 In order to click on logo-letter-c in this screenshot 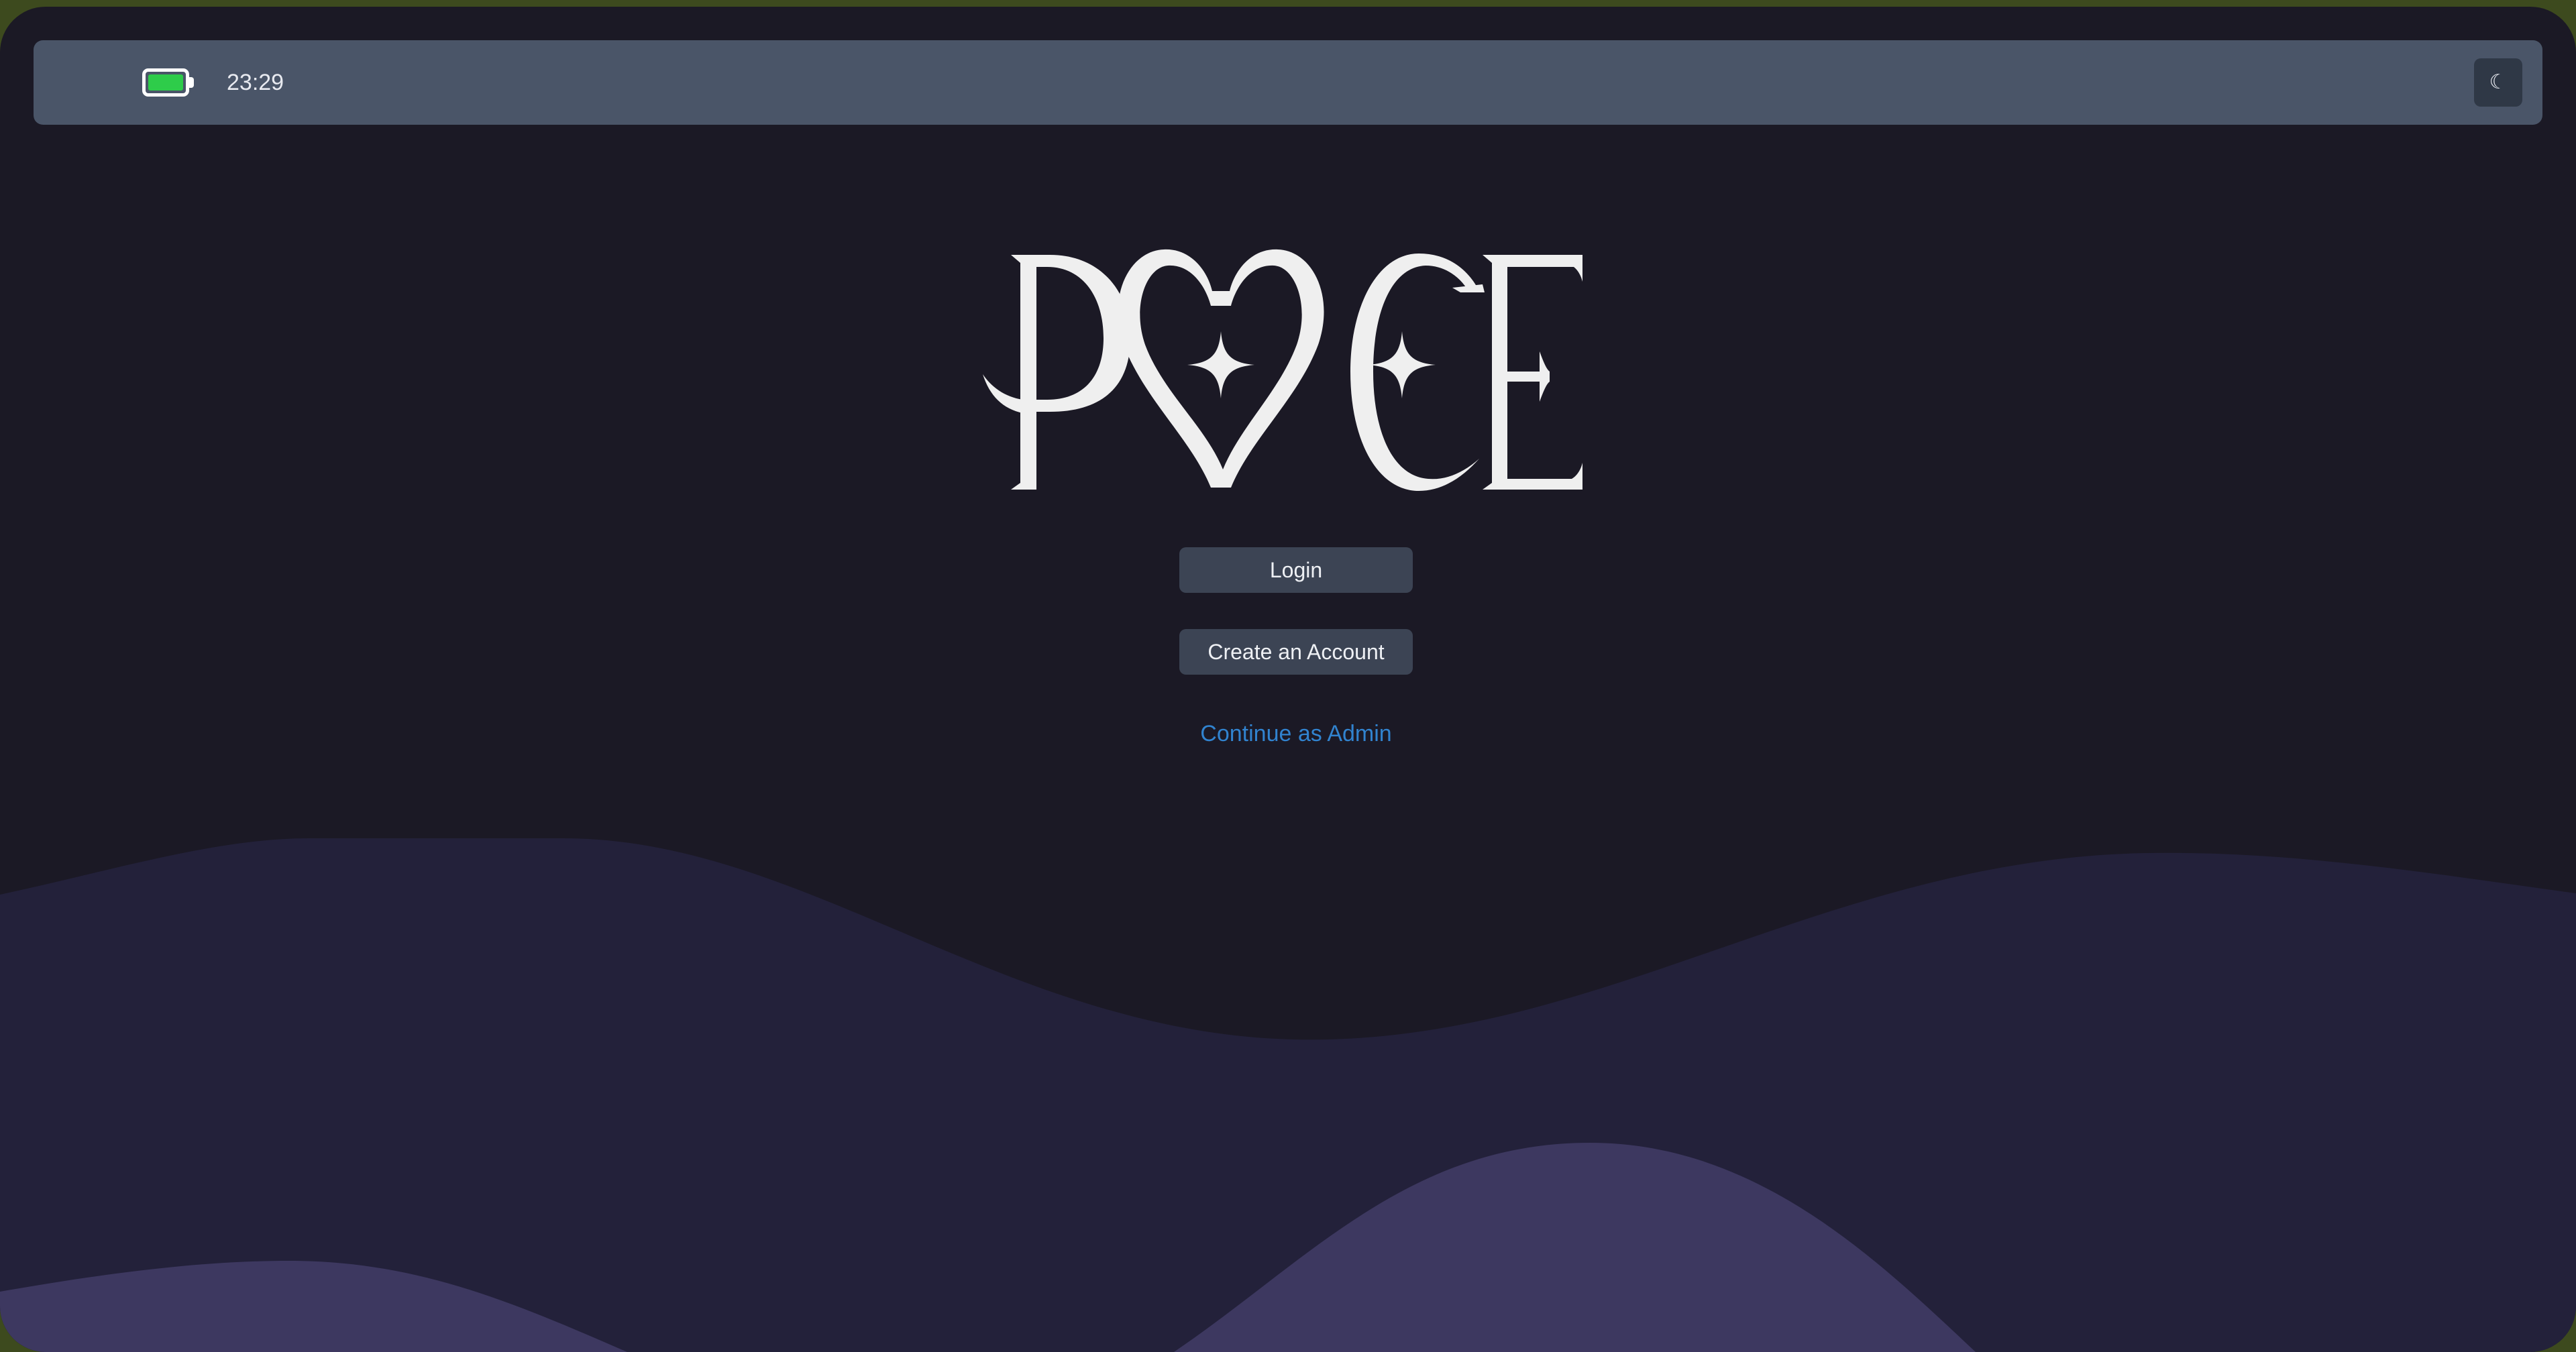, I will do `click(1417, 372)`.